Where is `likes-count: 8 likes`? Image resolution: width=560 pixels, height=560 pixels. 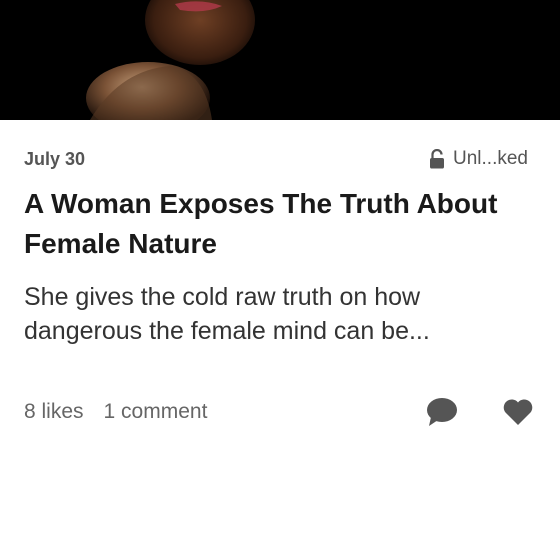
likes-count: 8 likes is located at coordinates (54, 412).